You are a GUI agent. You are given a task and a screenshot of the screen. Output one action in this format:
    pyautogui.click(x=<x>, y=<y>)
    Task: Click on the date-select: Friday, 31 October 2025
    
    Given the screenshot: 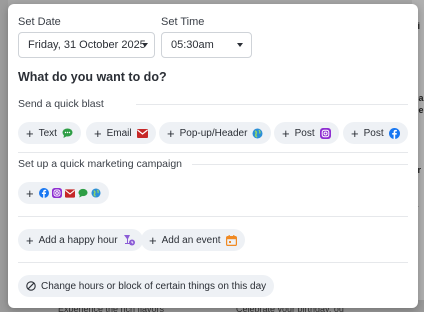 What is the action you would take?
    pyautogui.click(x=86, y=45)
    